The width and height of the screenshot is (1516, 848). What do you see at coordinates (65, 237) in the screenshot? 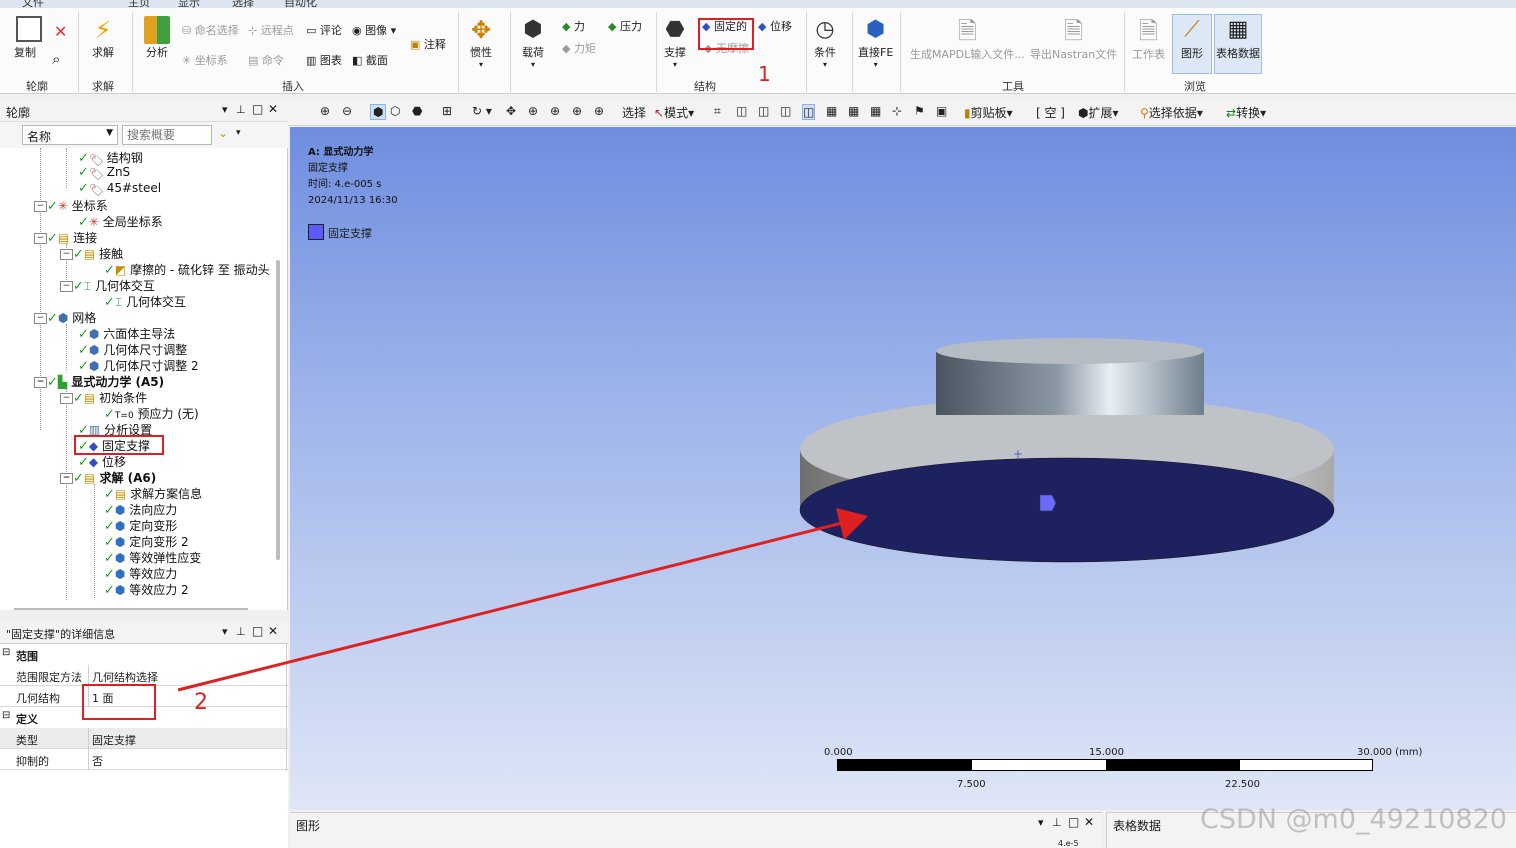
I see `tree-item-connections: − ✓▤ 连接` at bounding box center [65, 237].